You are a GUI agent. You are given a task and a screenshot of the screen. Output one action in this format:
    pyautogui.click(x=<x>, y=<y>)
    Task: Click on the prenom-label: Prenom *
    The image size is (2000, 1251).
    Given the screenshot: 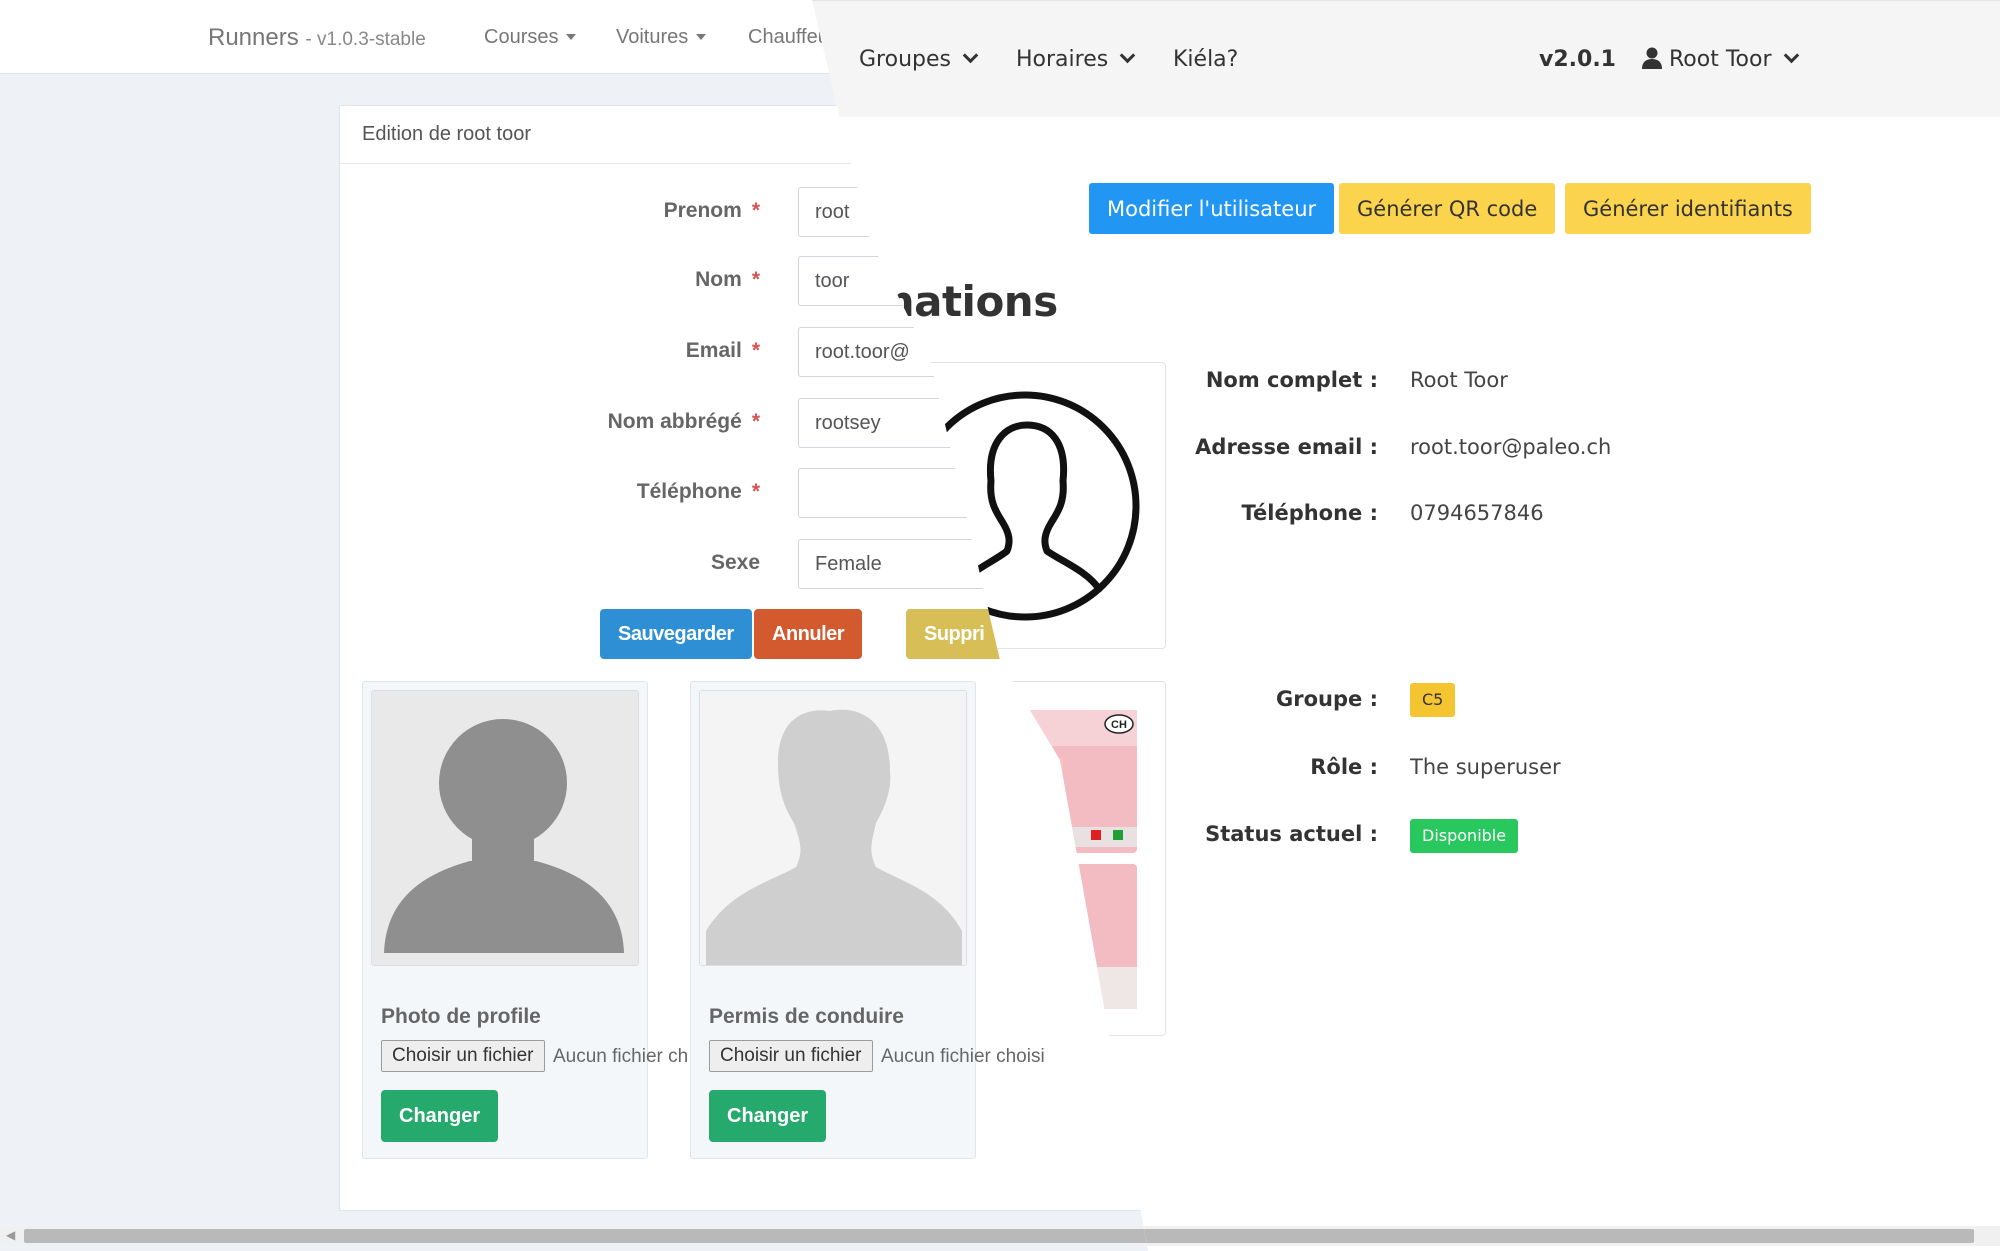 What is the action you would take?
    pyautogui.click(x=610, y=211)
    